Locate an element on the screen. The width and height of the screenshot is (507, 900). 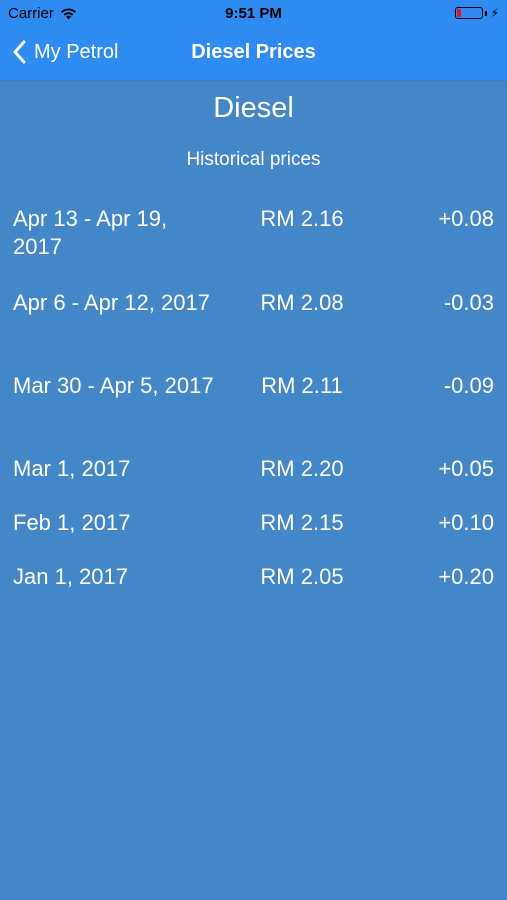
page-title: Diesel is located at coordinates (253, 108).